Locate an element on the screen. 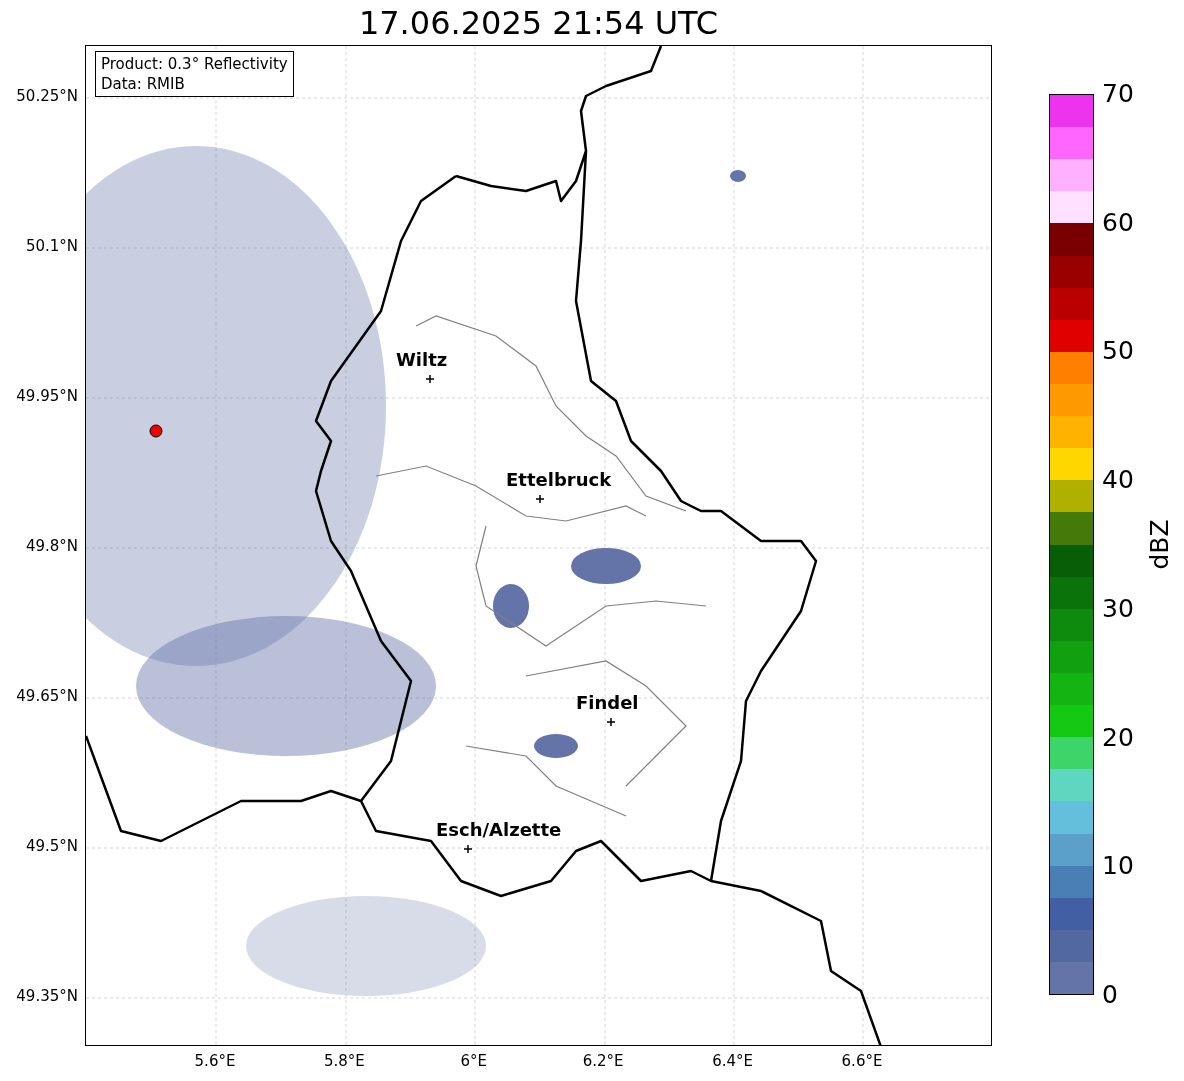  colorbar-tick-label: 10 is located at coordinates (1118, 866).